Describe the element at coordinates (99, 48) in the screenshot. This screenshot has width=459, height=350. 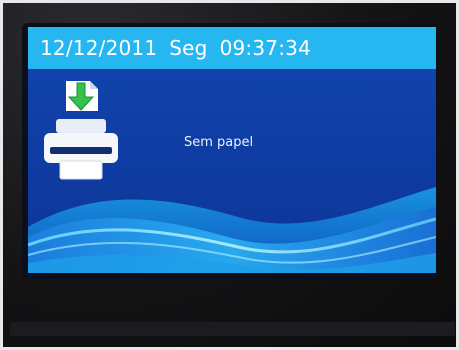
I see `date-label: 12/12/2011` at that location.